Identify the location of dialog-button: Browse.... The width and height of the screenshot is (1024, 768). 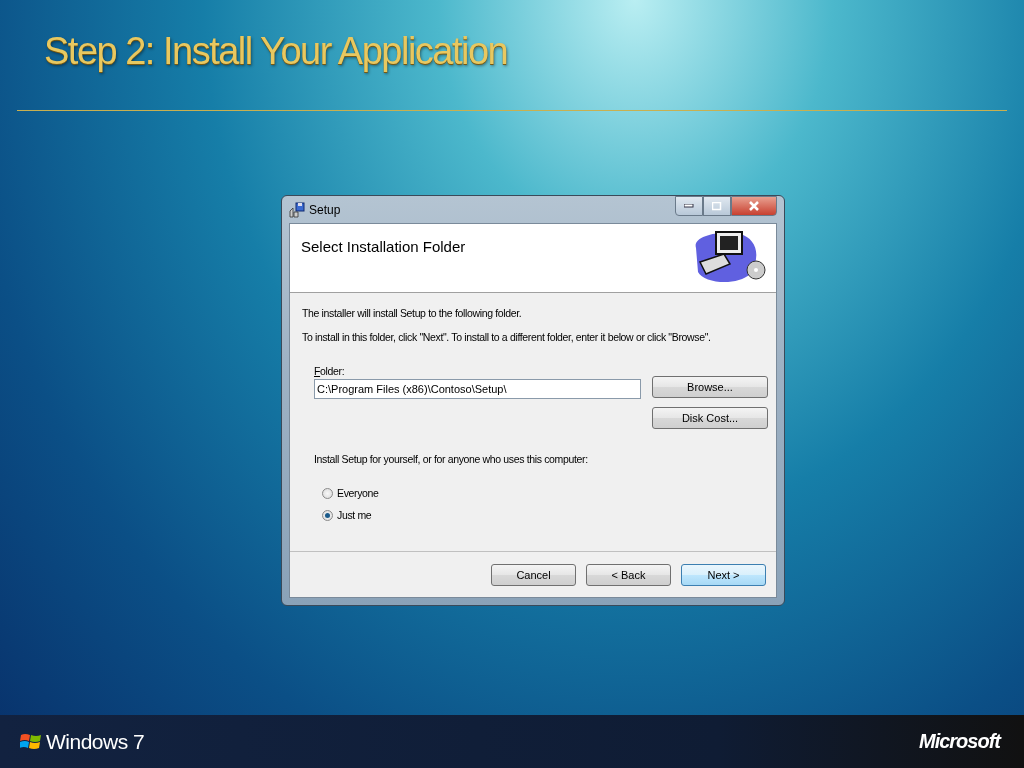
(710, 387).